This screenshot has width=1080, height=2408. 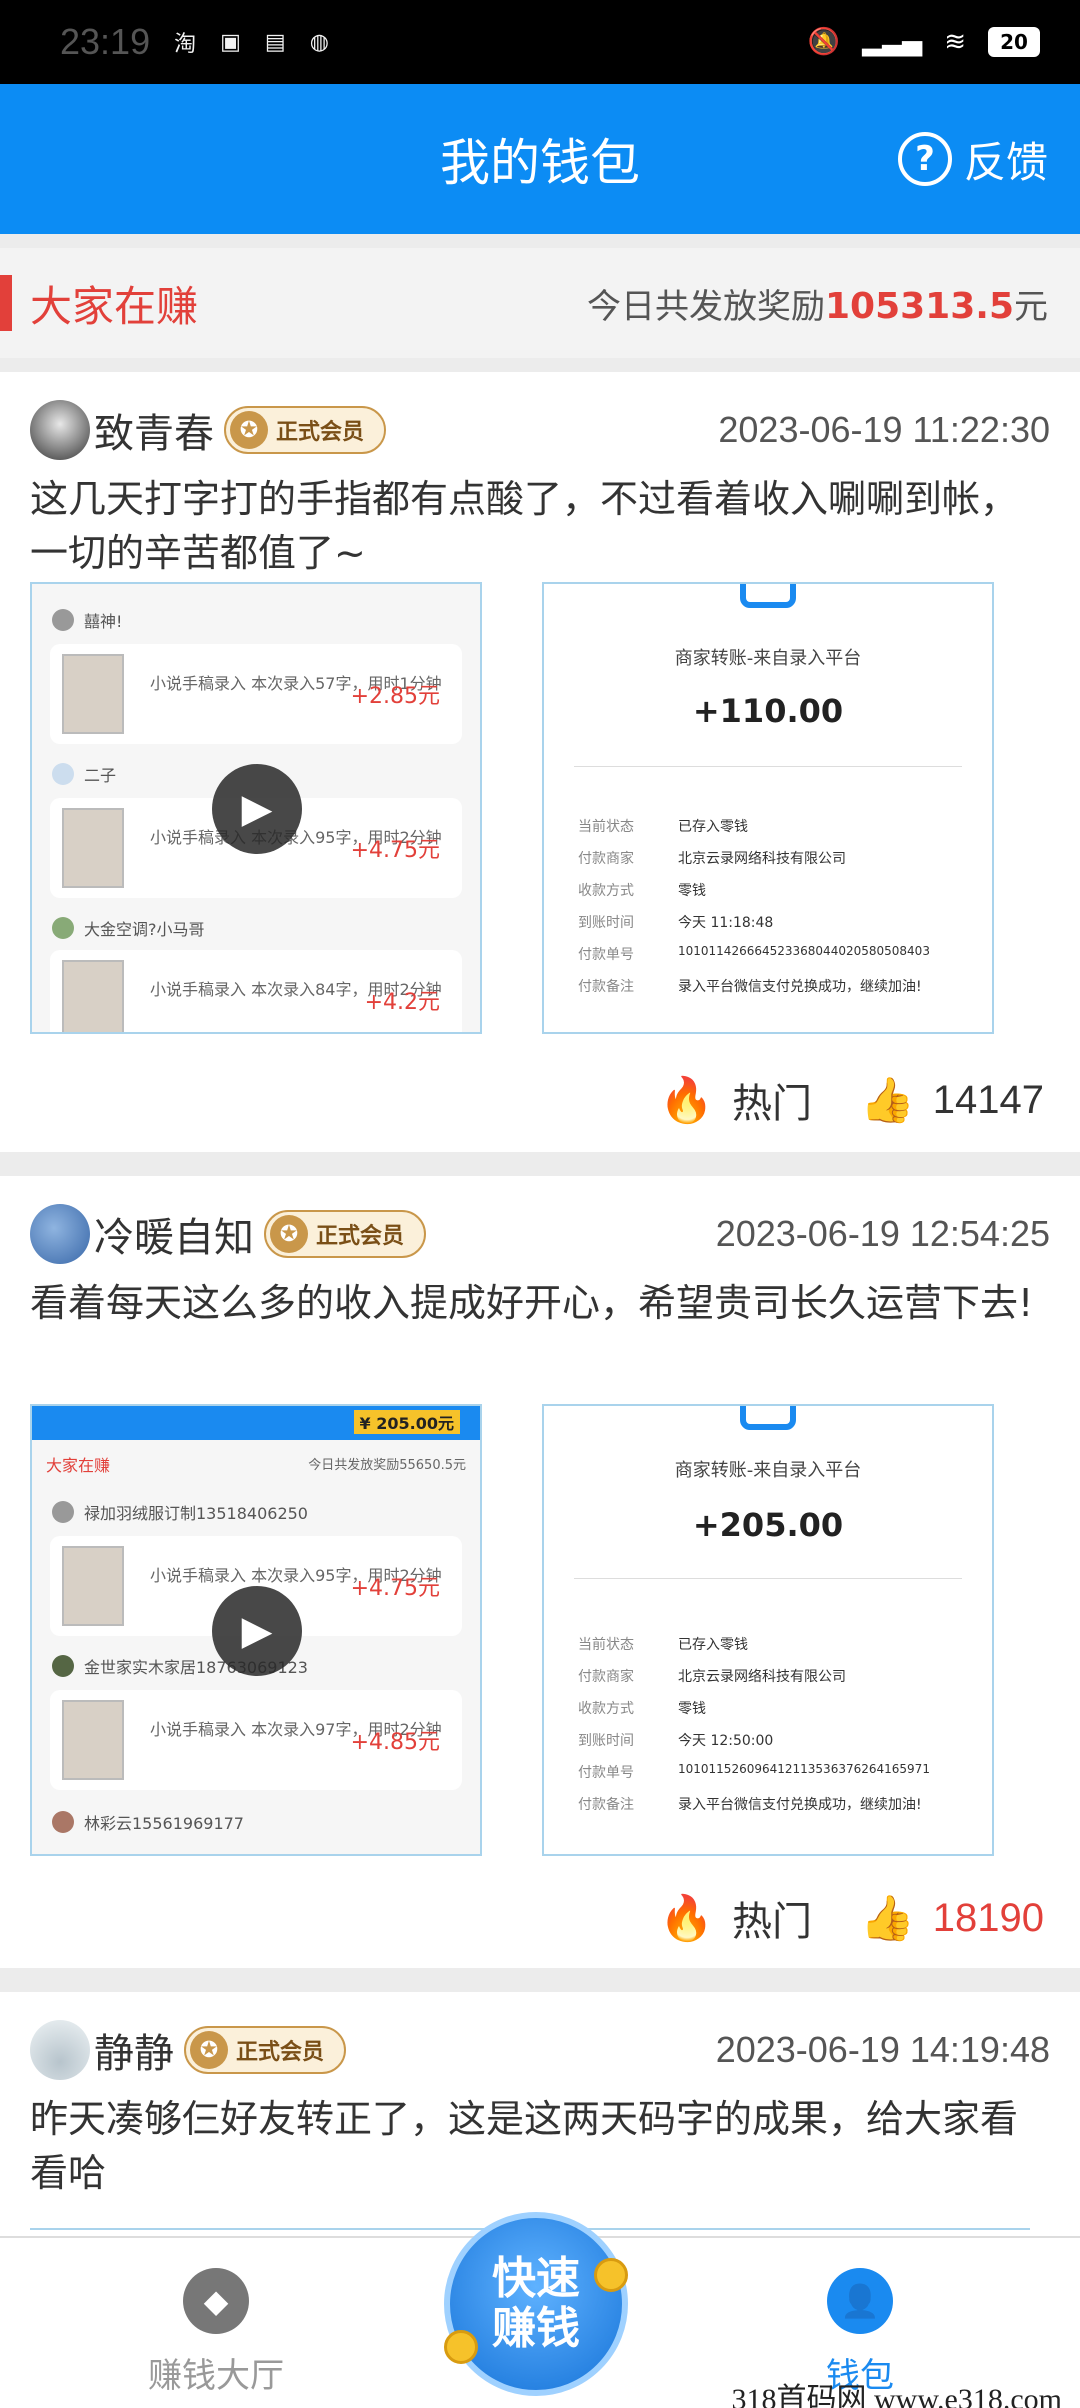 I want to click on quick-earn-line2: 赚钱, so click(x=536, y=2328).